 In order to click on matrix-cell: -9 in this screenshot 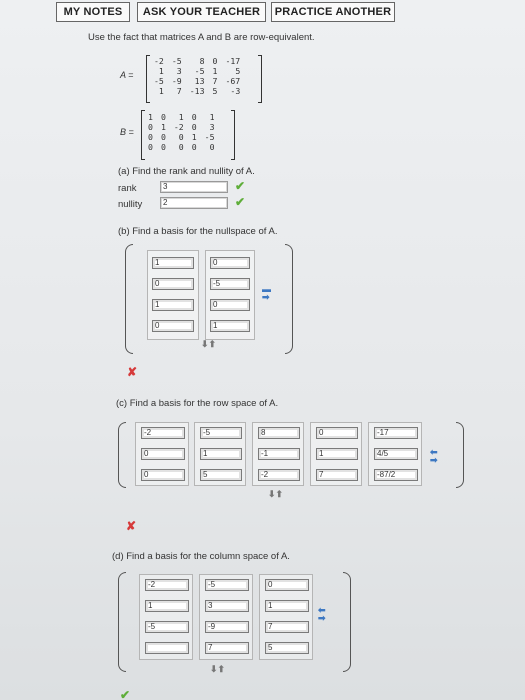, I will do `click(176, 81)`.